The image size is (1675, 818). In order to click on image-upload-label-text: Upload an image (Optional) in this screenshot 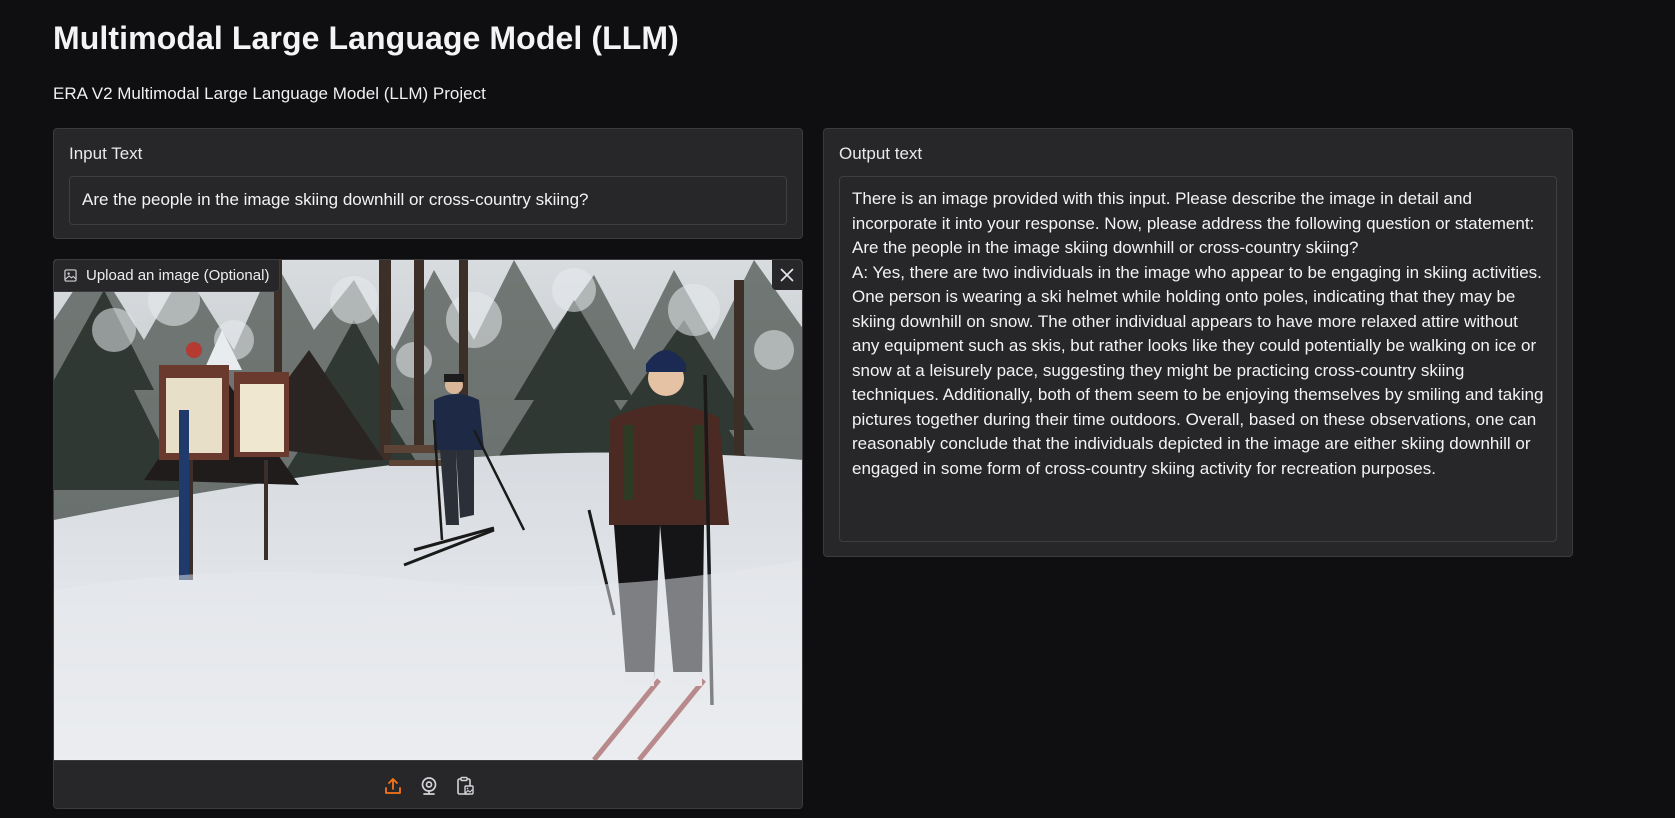, I will do `click(178, 275)`.